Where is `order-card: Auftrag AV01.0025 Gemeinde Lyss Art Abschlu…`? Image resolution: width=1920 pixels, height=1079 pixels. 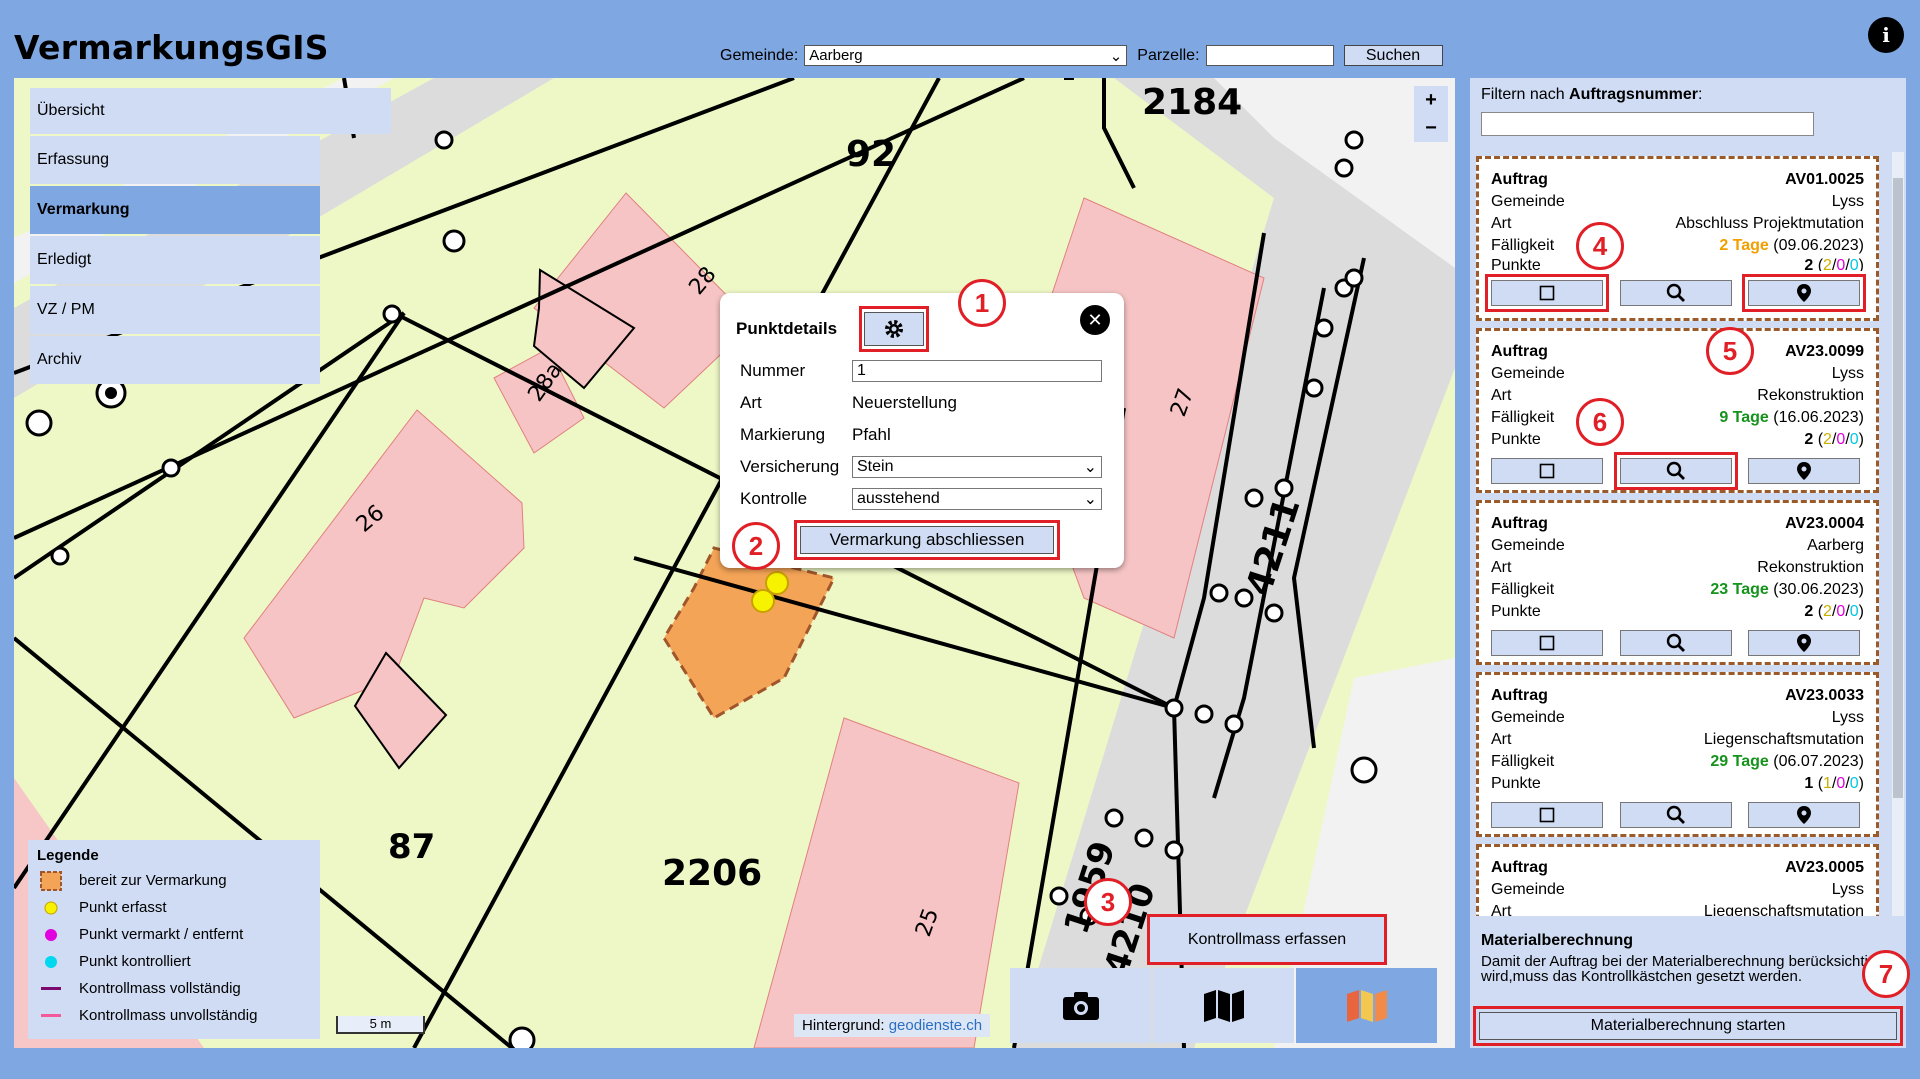
order-card: Auftrag AV01.0025 Gemeinde Lyss Art Abschlu… is located at coordinates (1677, 238).